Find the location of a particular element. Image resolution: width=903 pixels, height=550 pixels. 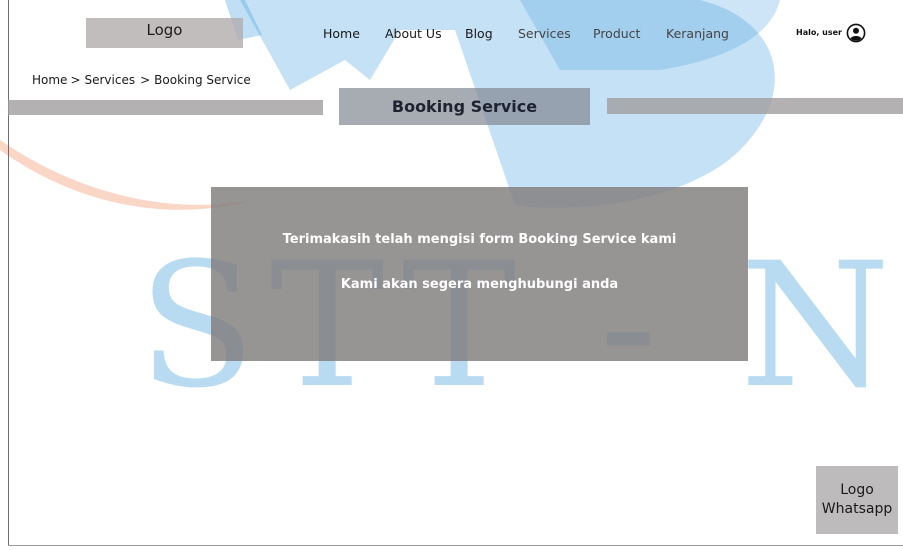

whatsapp-label-line2: Whatsapp is located at coordinates (857, 509).